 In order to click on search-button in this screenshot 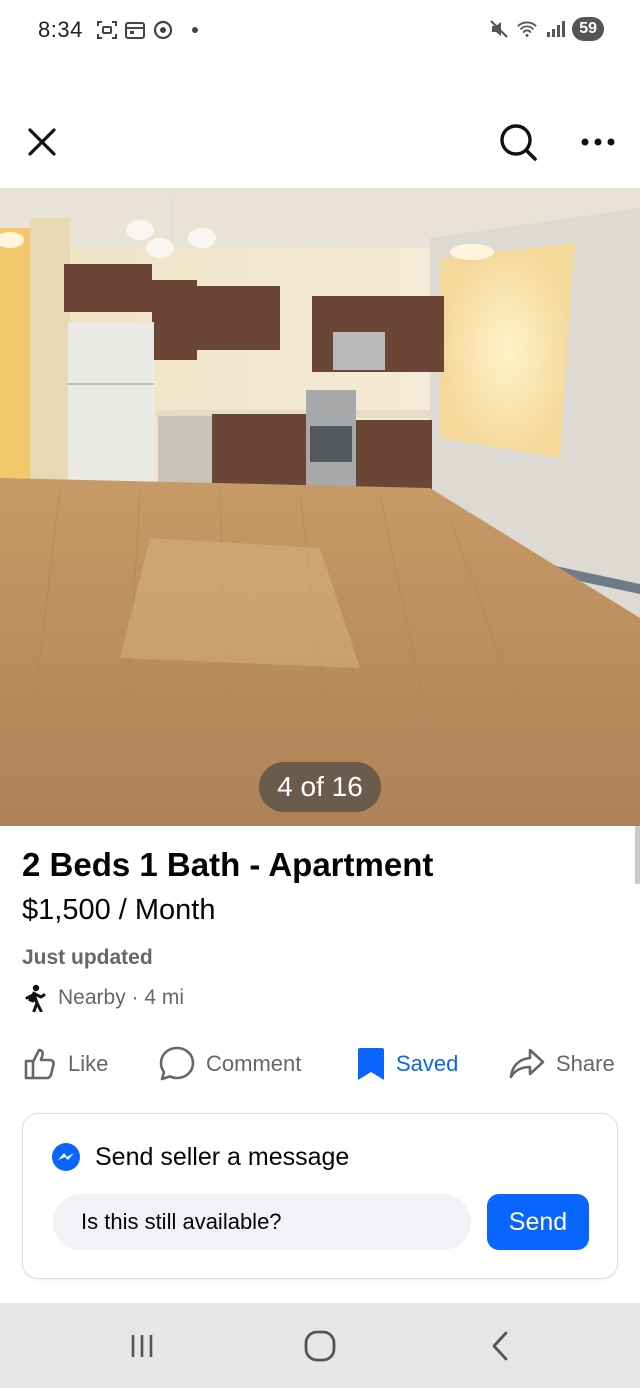, I will do `click(518, 142)`.